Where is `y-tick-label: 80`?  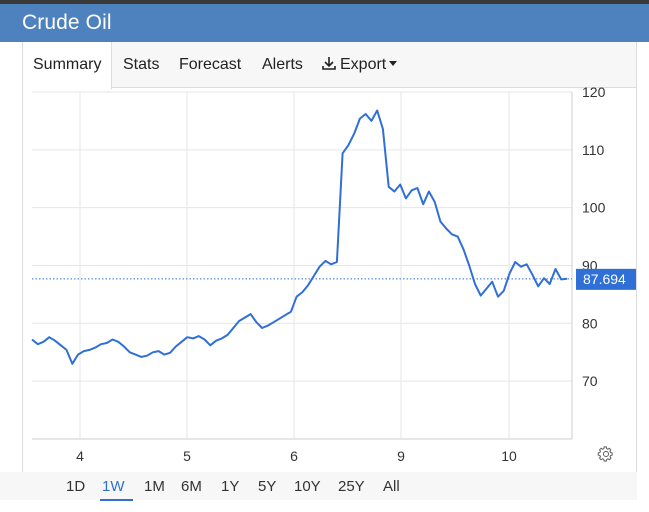 y-tick-label: 80 is located at coordinates (590, 323).